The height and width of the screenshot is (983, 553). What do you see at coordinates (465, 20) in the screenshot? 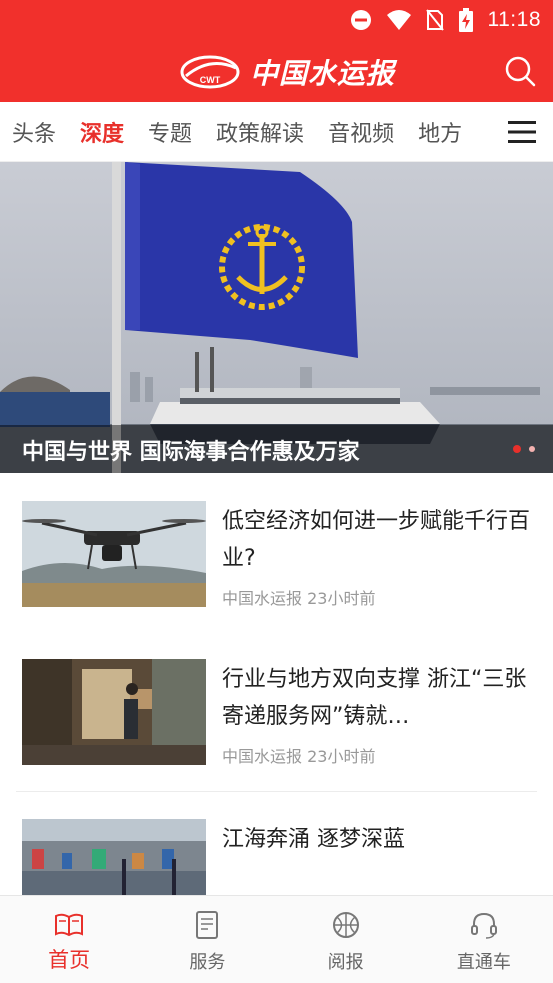
I see `battery-charging-icon` at bounding box center [465, 20].